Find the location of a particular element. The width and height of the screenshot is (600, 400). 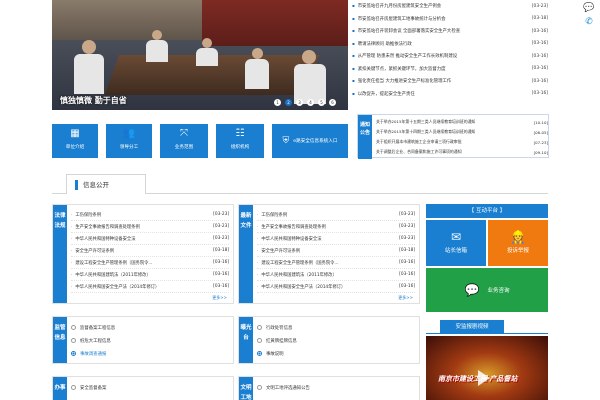

quick-link-label: 组织机构 is located at coordinates (240, 147).